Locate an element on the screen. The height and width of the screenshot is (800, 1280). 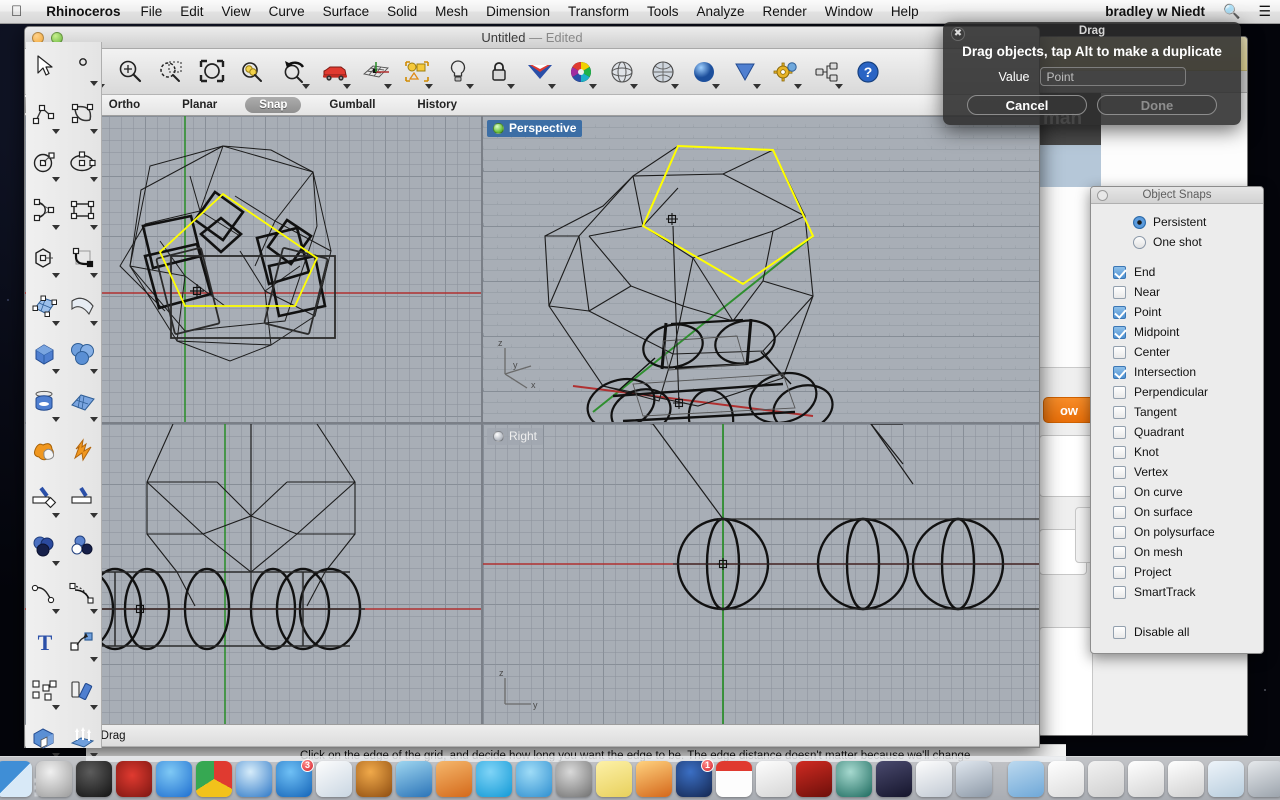
mission-control-icon is located at coordinates (134, 779).